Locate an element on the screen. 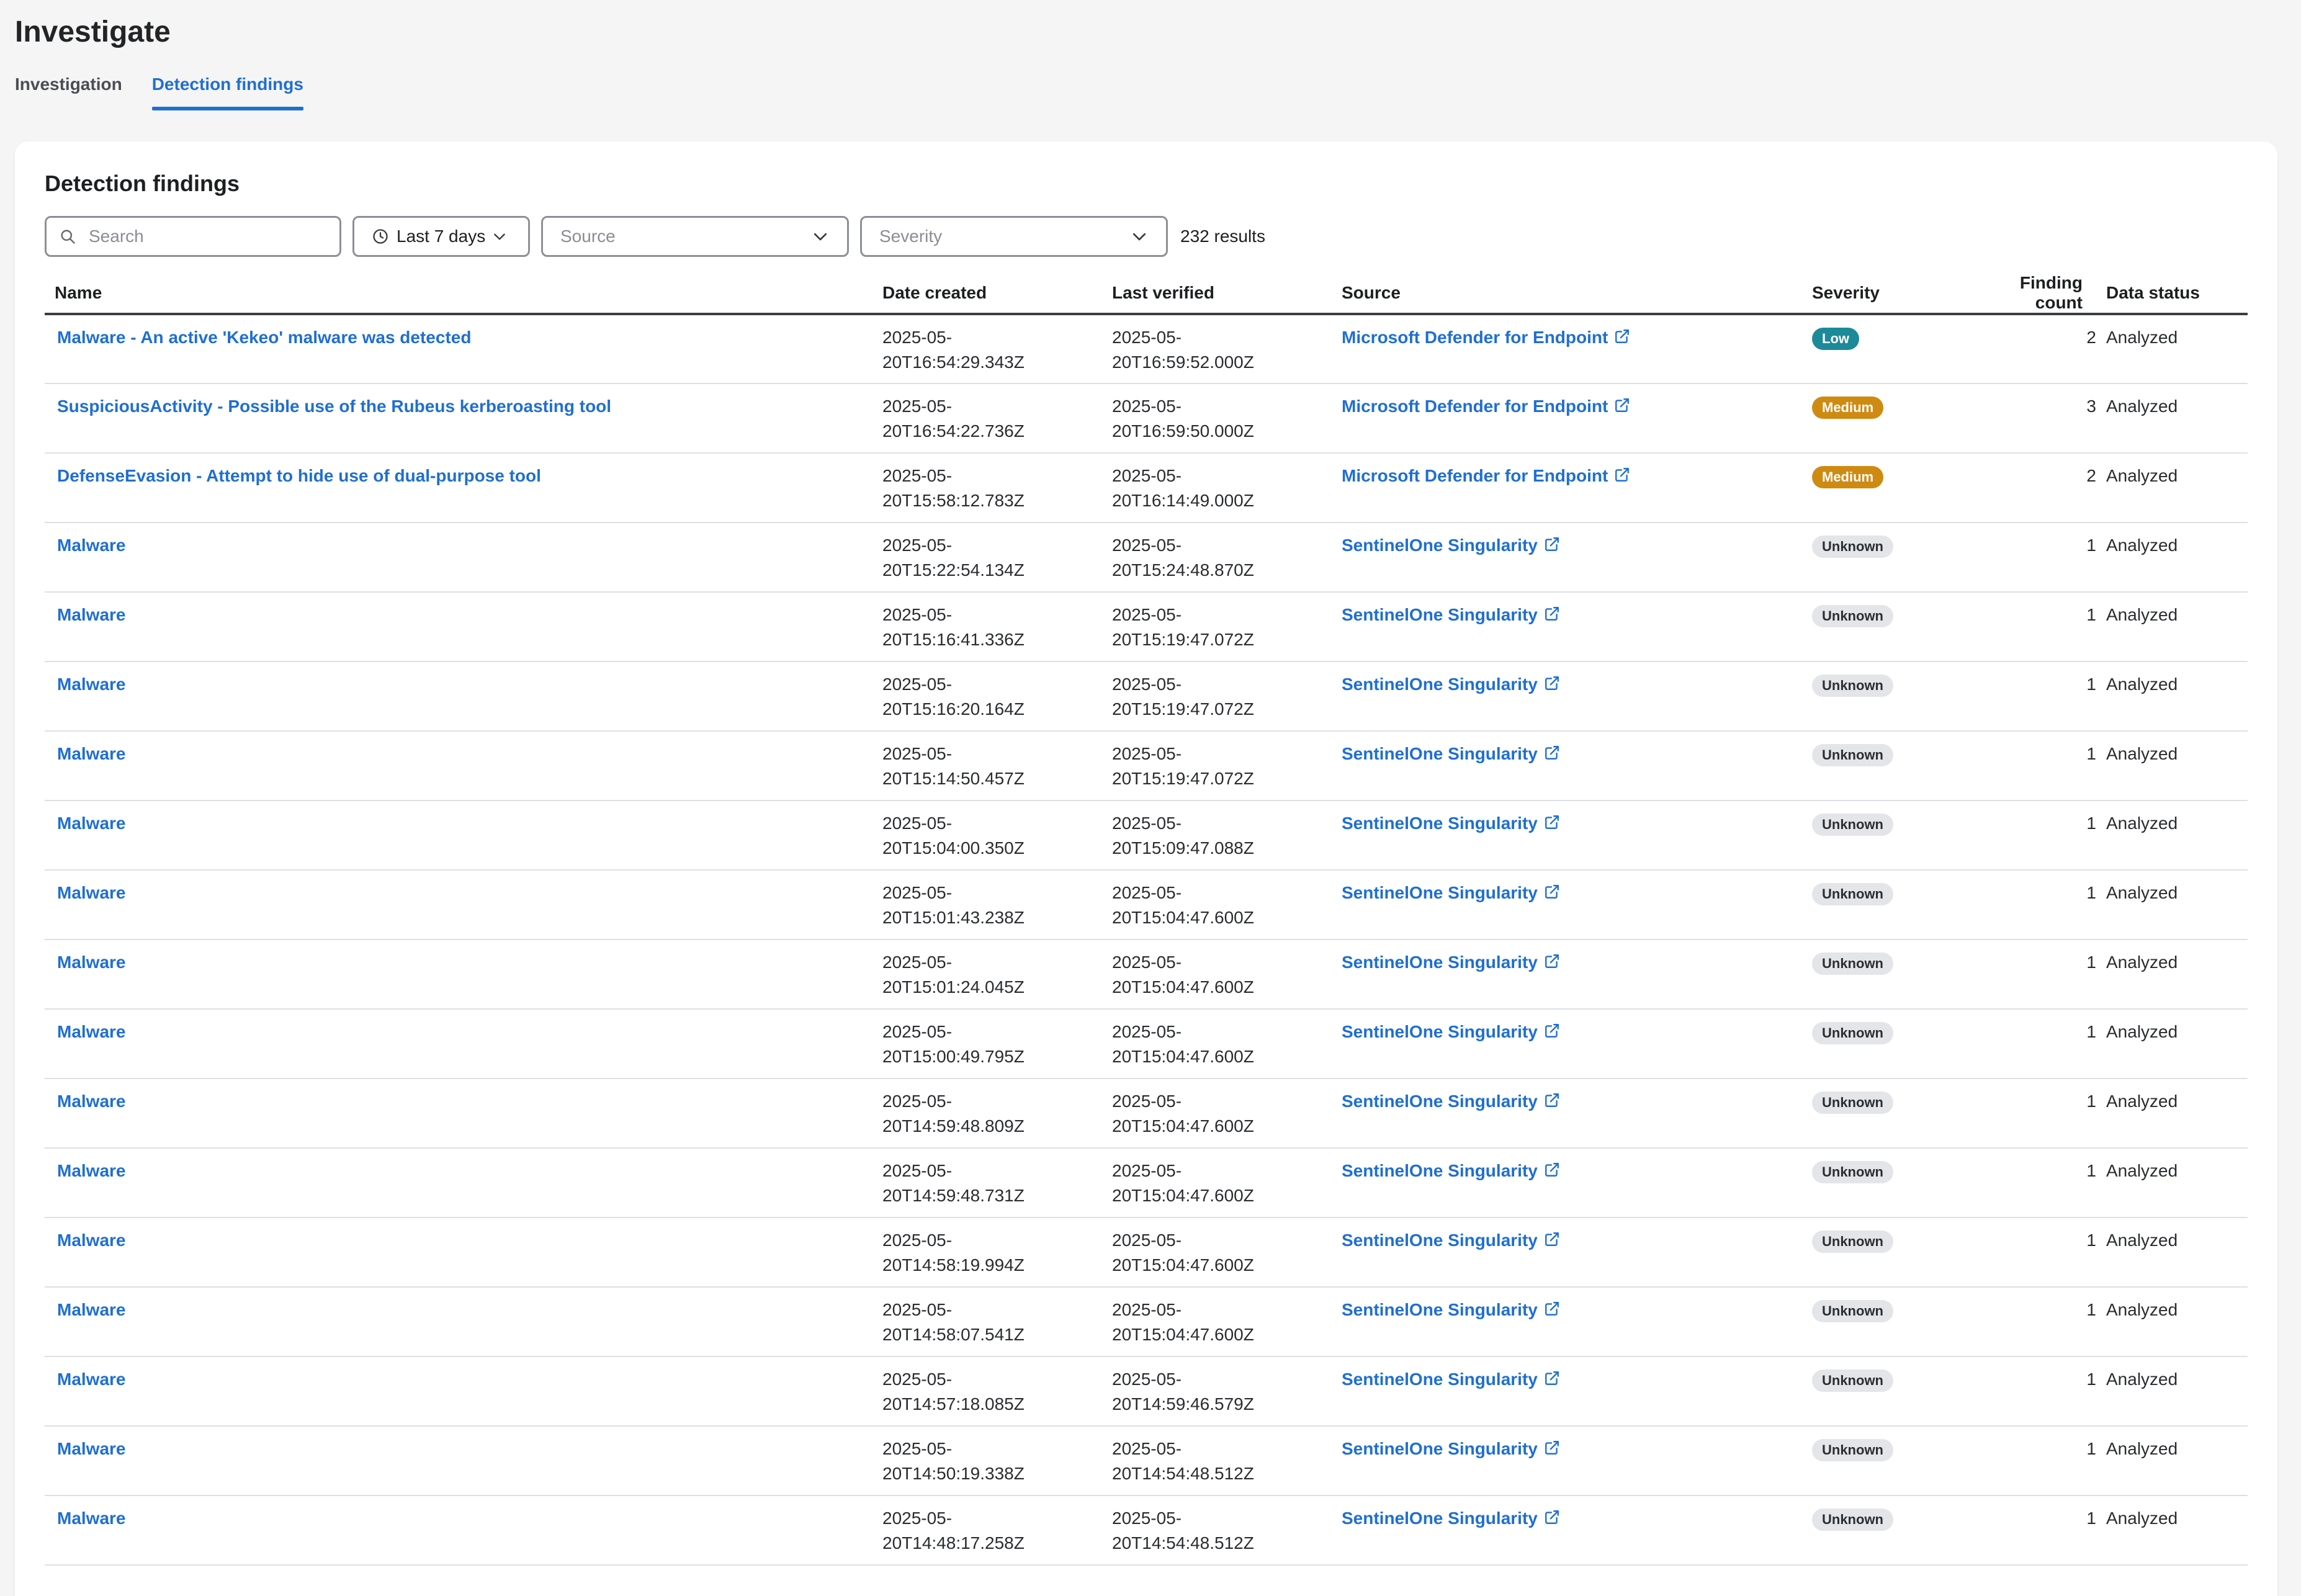 The image size is (2301, 1596). column-header-data-status: Data status is located at coordinates (2172, 294).